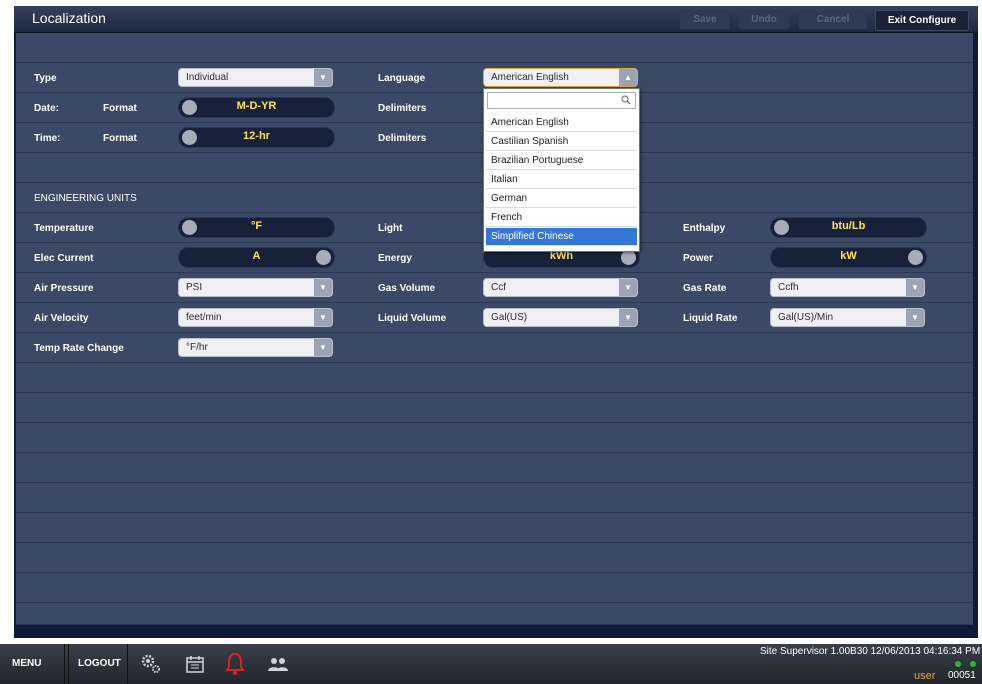 The height and width of the screenshot is (684, 982). What do you see at coordinates (390, 228) in the screenshot?
I see `light-label: Light` at bounding box center [390, 228].